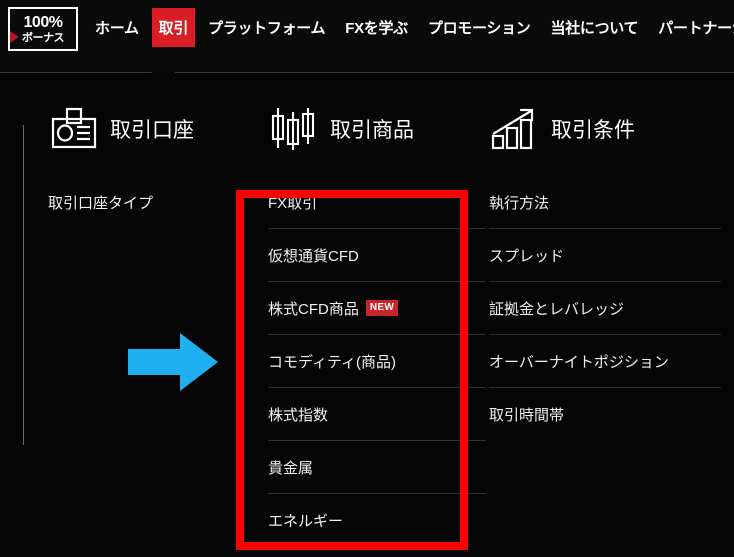  Describe the element at coordinates (377, 413) in the screenshot. I see `list-item: 株式指数` at that location.